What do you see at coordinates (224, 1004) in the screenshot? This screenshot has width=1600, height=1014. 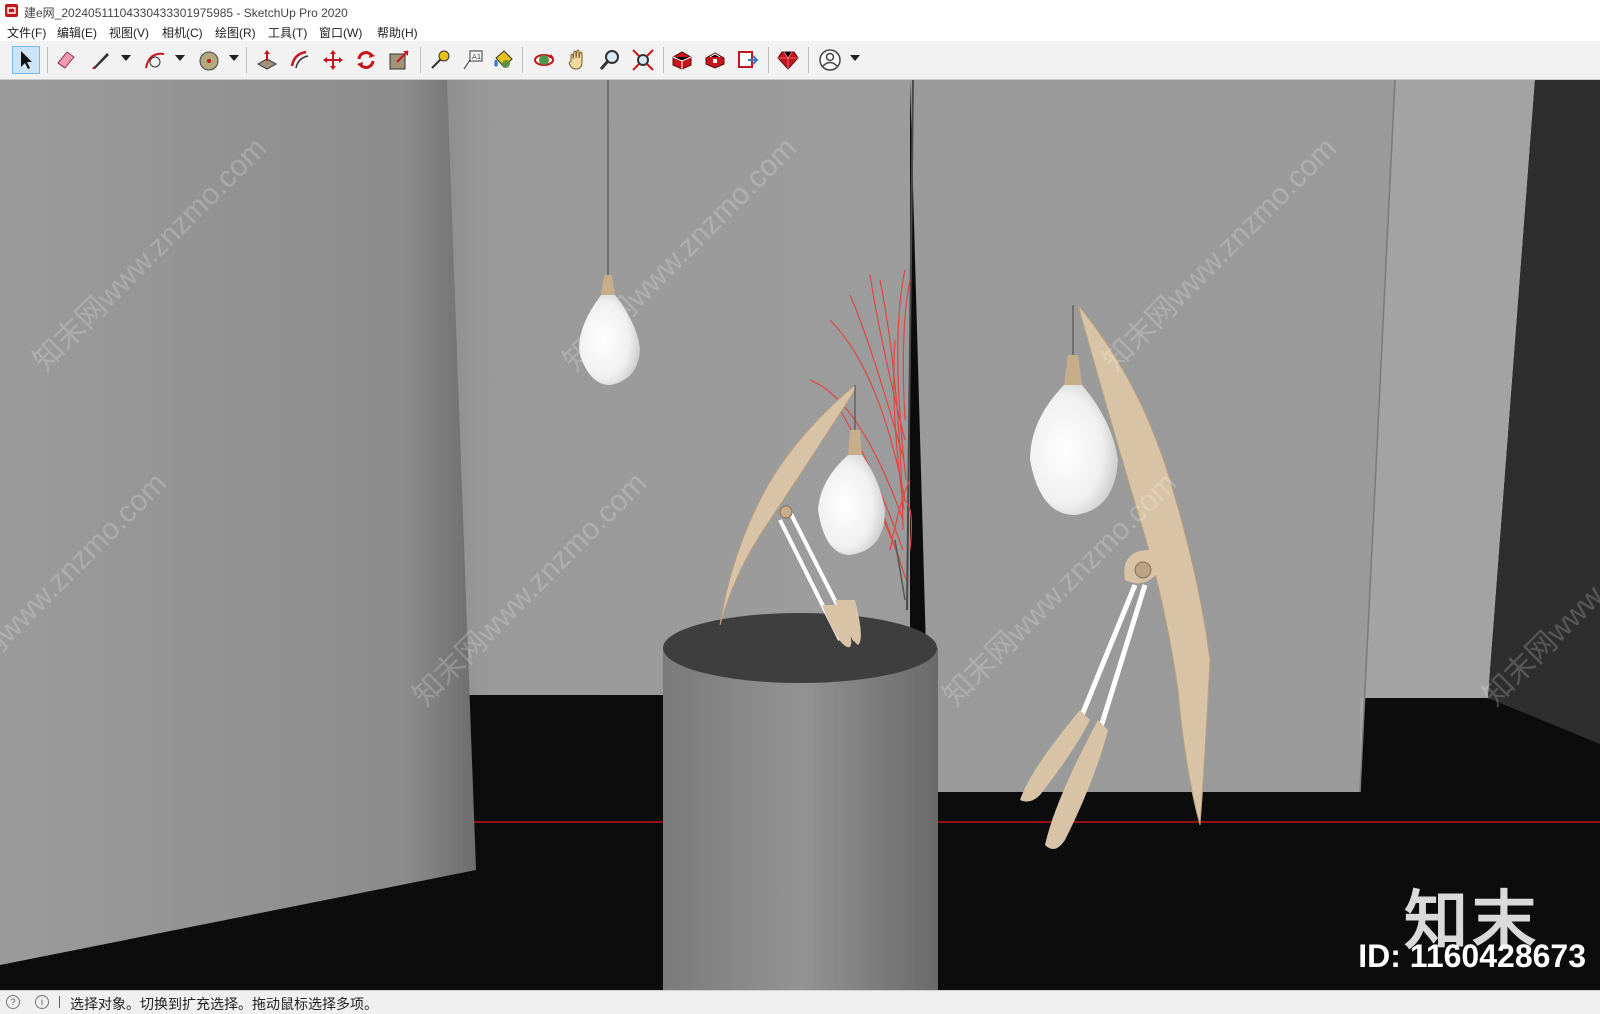 I see `status-message: 选择对象。切换到扩充选择。拖动鼠标选择多项。` at bounding box center [224, 1004].